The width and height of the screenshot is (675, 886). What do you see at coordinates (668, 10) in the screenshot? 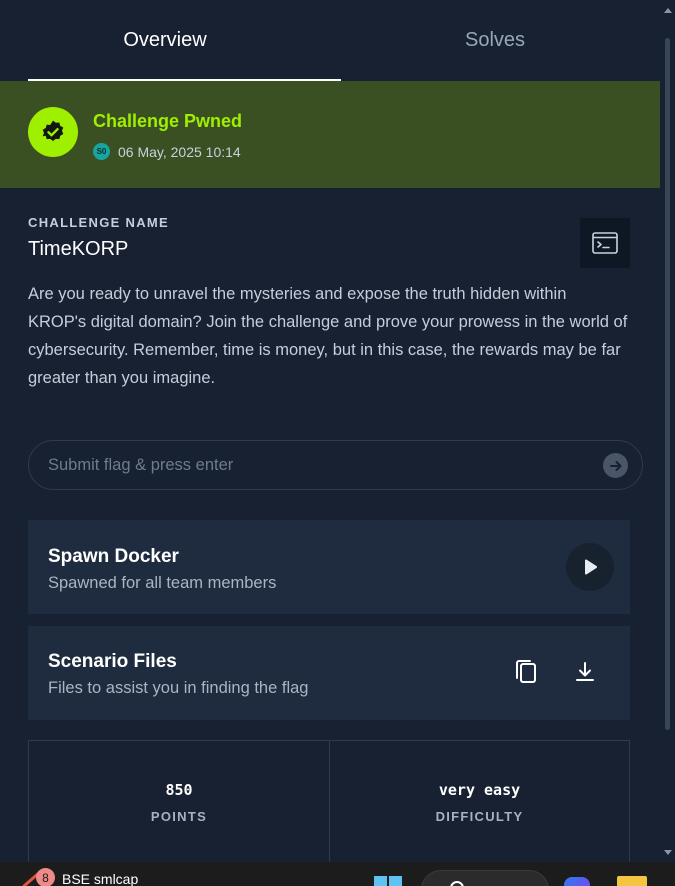
I see `scroll-up-arrow-icon` at bounding box center [668, 10].